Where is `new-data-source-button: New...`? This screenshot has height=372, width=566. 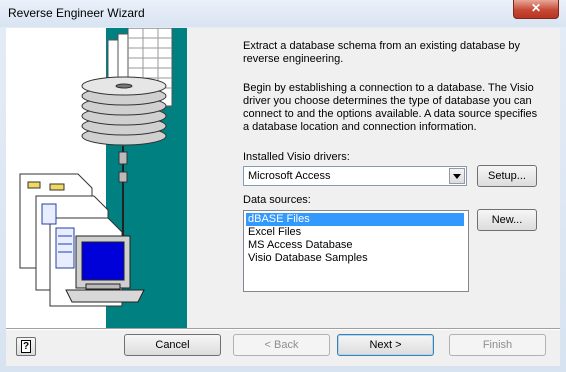
new-data-source-button: New... is located at coordinates (507, 220).